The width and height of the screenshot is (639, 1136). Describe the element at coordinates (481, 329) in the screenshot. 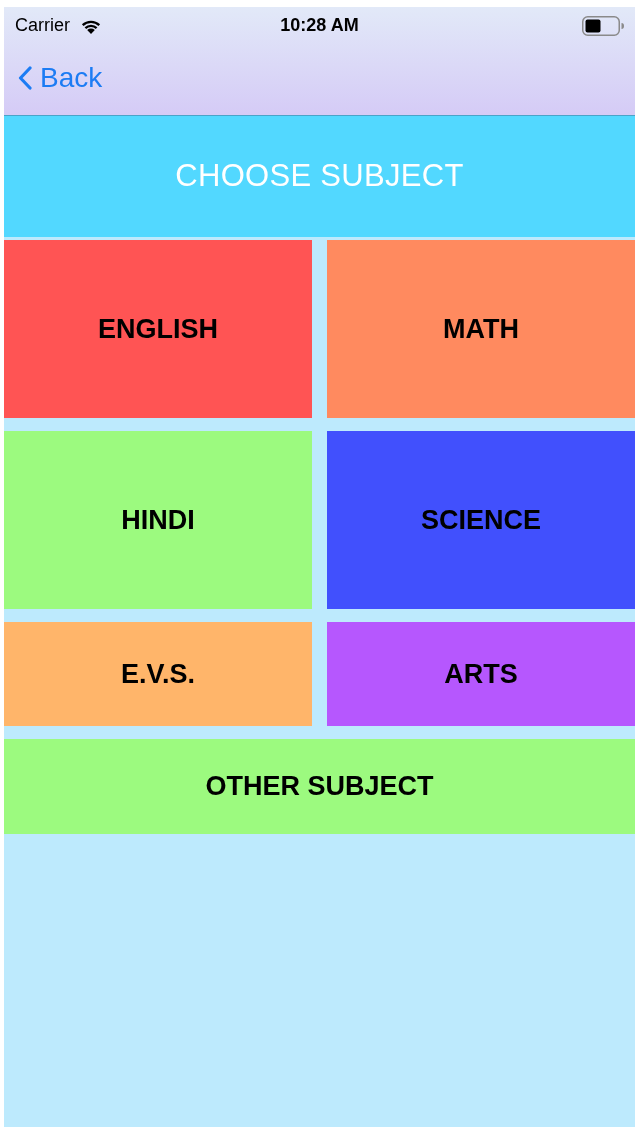

I see `subject-button: MATH` at that location.